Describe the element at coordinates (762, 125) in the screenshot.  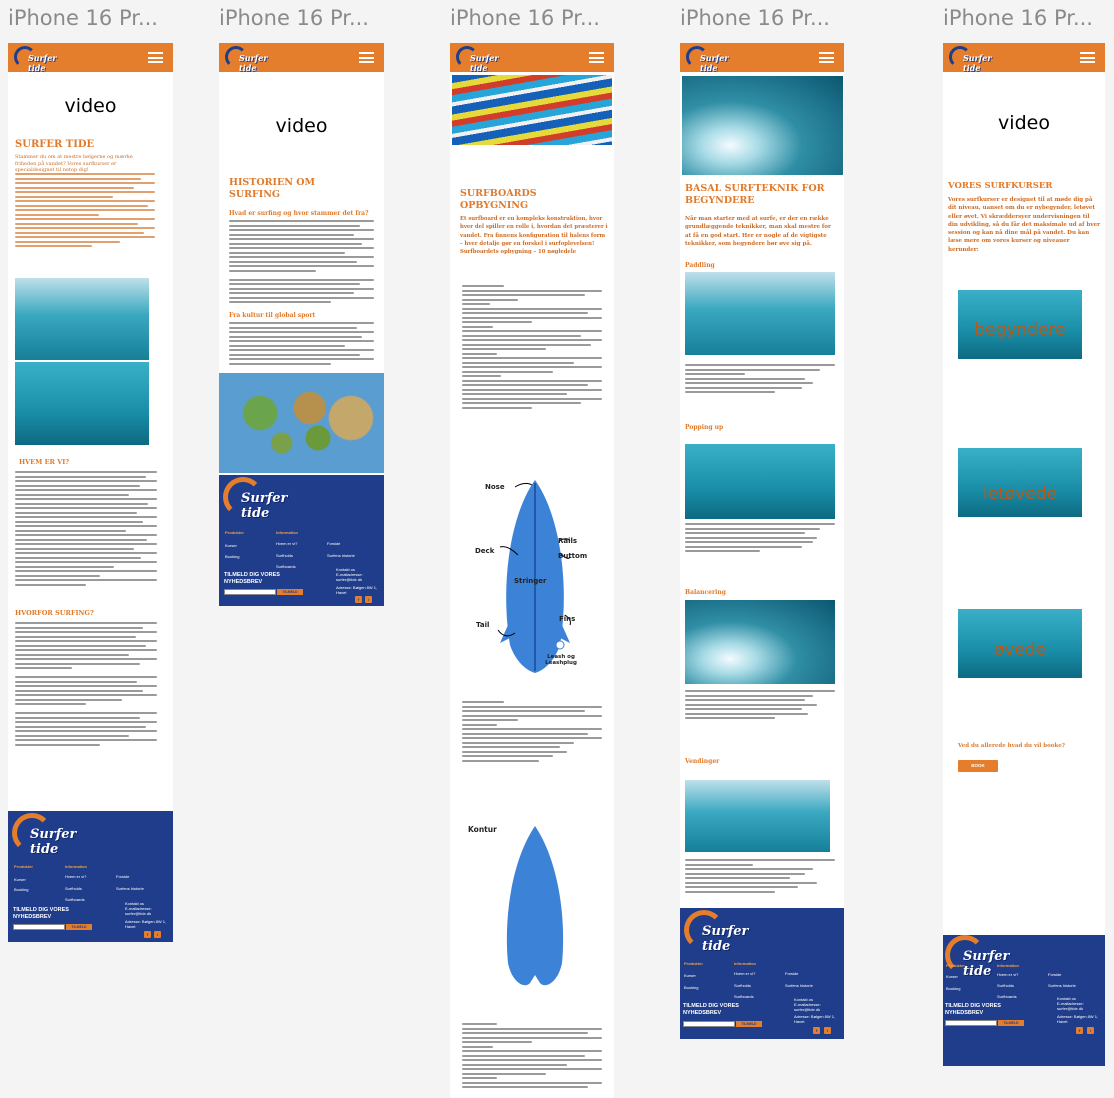
I see `wave-surfer-photo` at that location.